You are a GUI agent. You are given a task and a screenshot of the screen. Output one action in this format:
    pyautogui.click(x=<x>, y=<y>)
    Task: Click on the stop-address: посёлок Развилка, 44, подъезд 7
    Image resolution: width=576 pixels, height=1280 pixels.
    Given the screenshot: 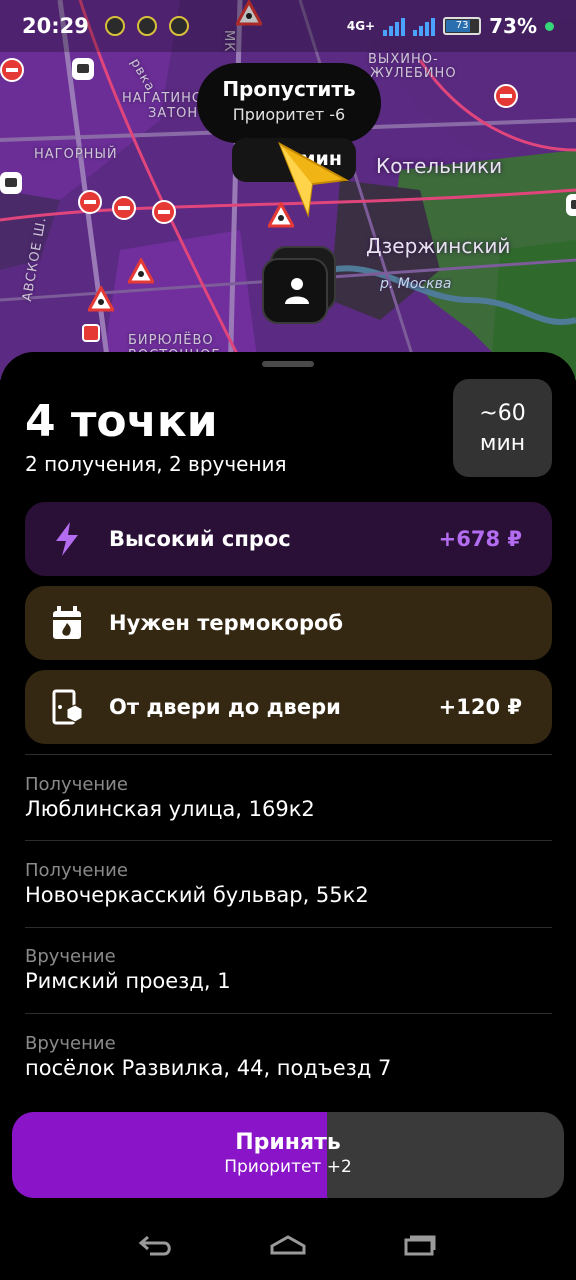 What is the action you would take?
    pyautogui.click(x=208, y=1068)
    